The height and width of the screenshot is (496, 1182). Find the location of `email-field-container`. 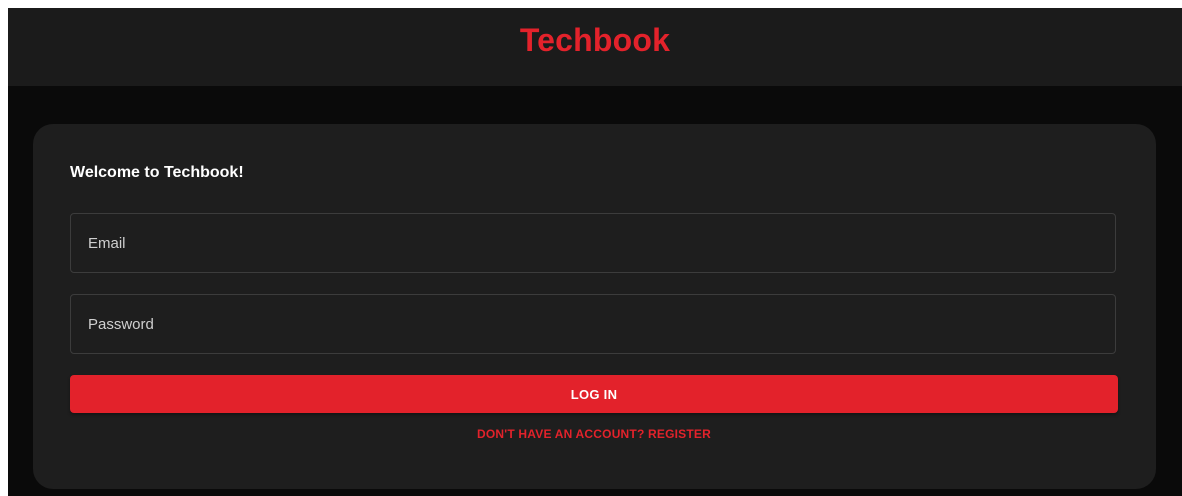

email-field-container is located at coordinates (593, 243).